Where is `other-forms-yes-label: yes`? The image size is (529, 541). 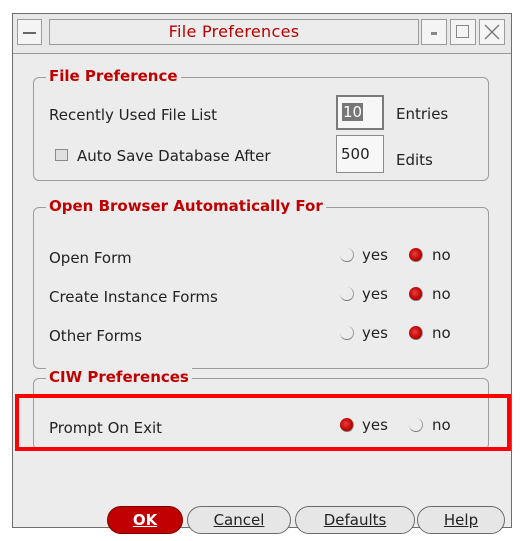 other-forms-yes-label: yes is located at coordinates (375, 333).